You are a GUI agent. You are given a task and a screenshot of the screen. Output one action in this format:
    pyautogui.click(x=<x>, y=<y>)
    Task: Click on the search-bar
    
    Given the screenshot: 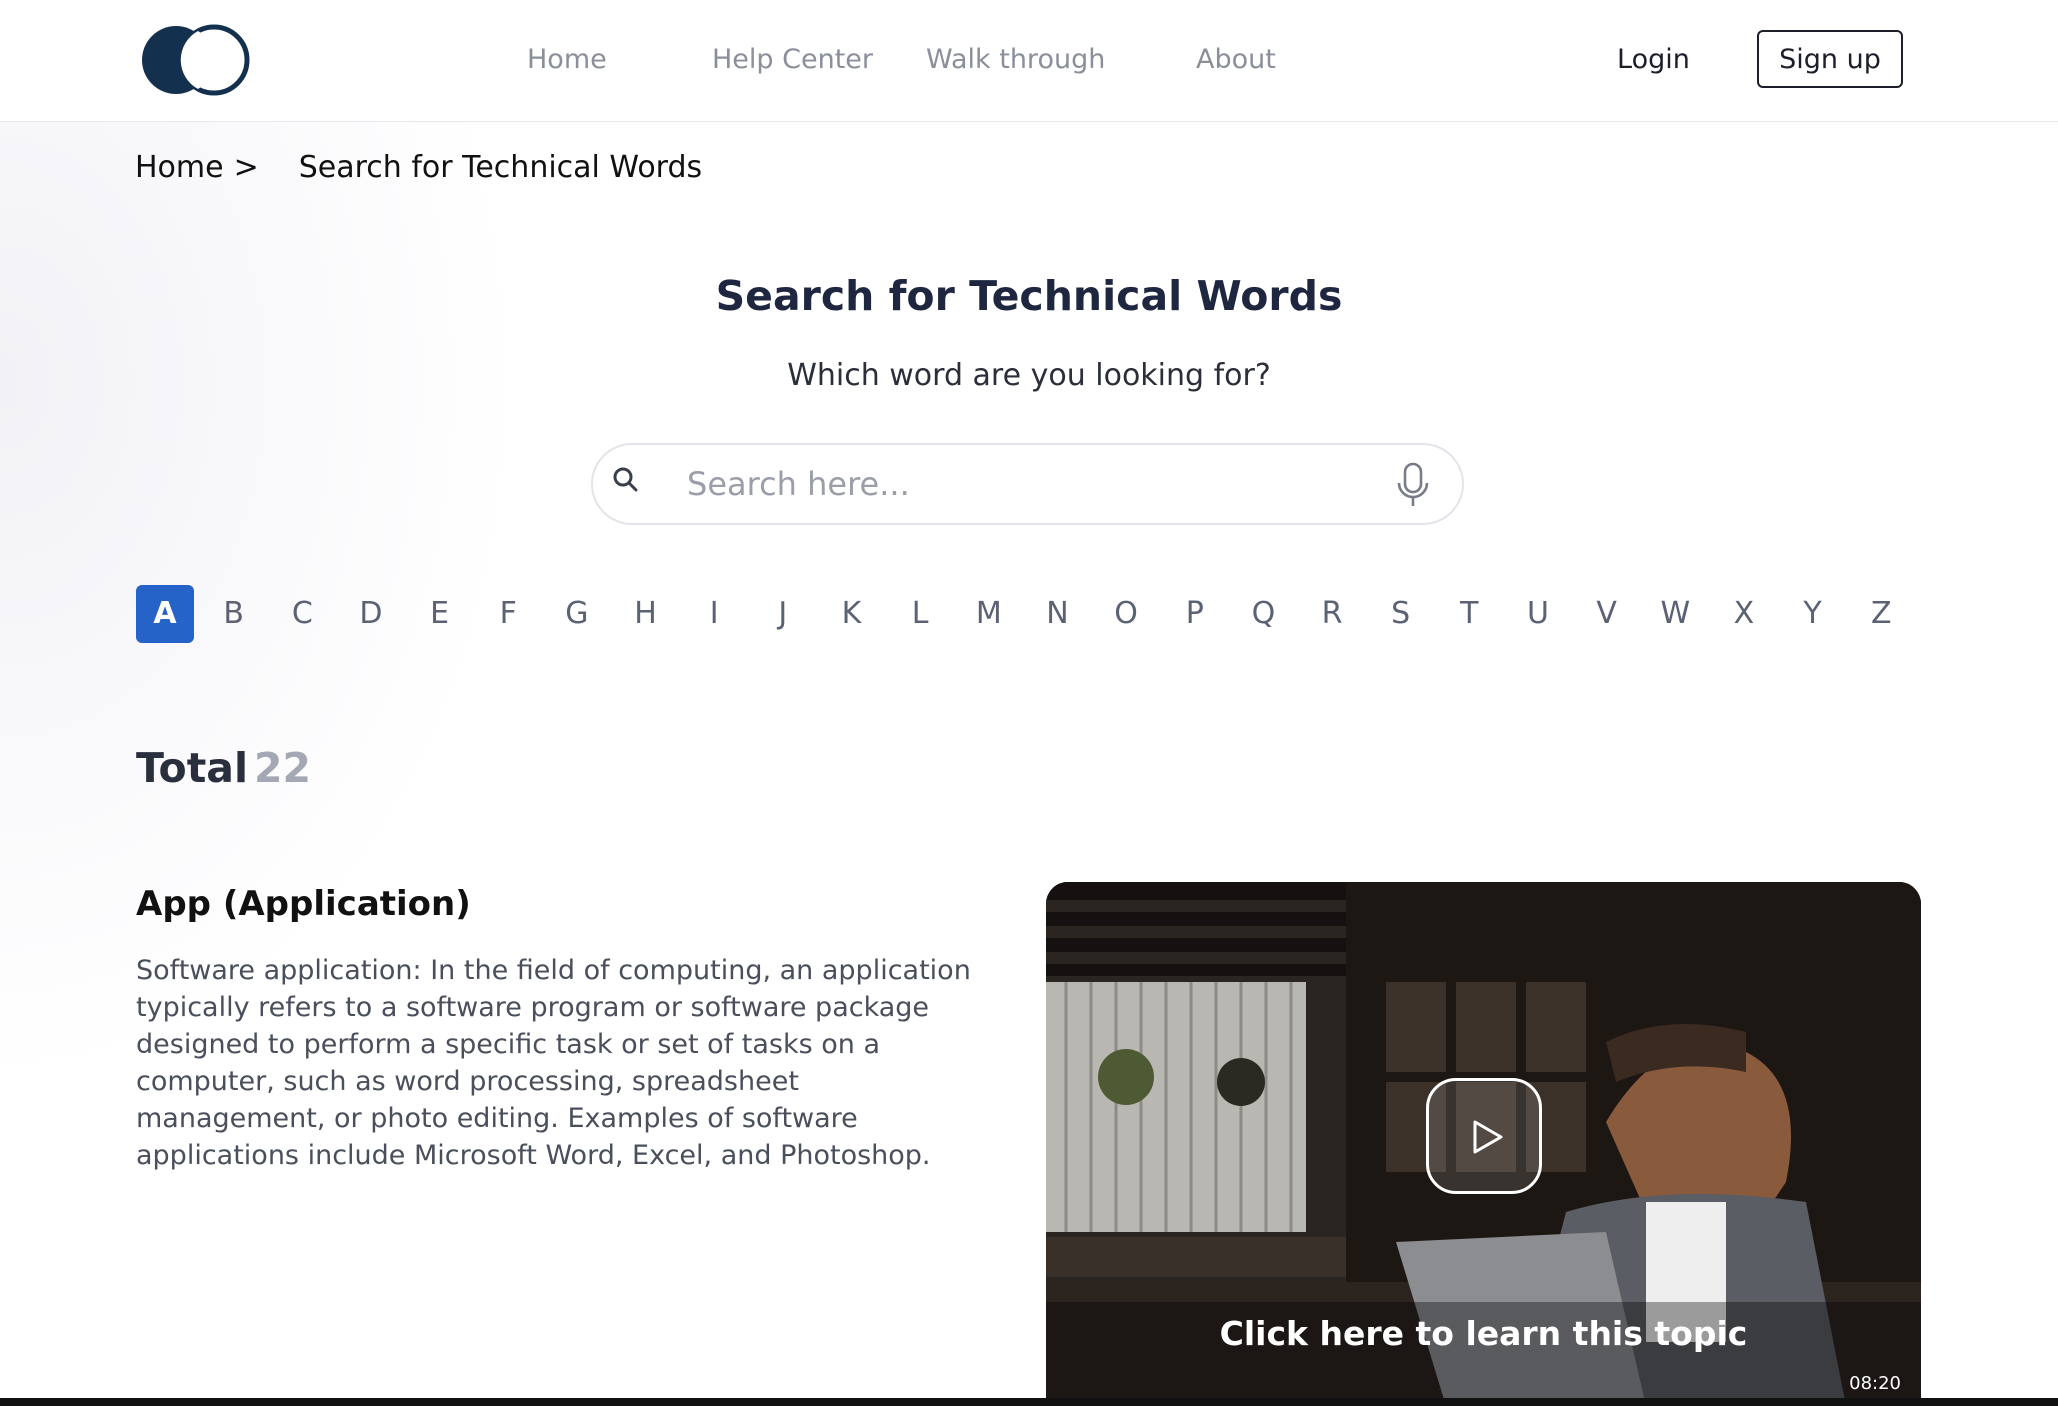 What is the action you would take?
    pyautogui.click(x=1027, y=484)
    